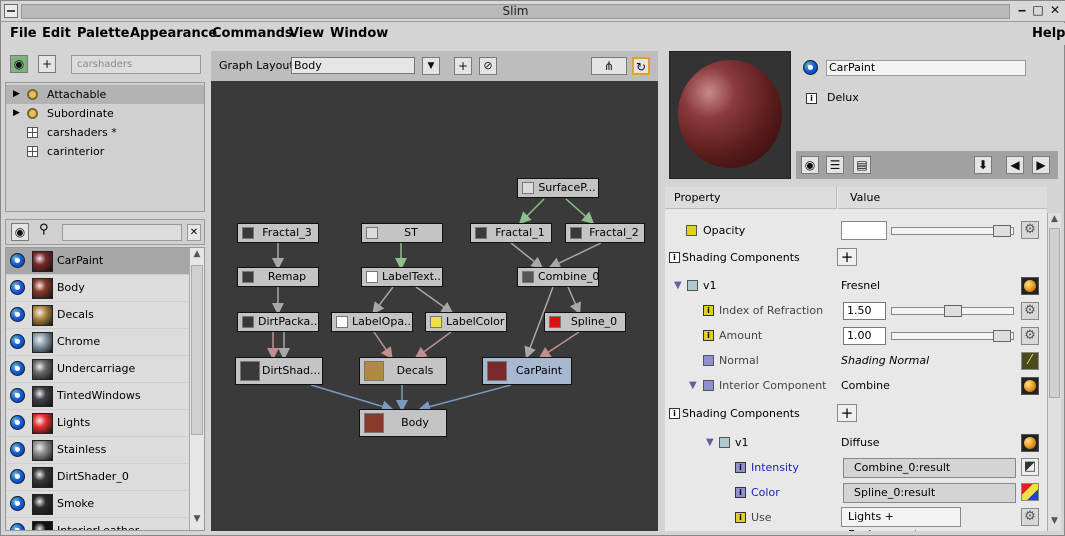 The width and height of the screenshot is (1065, 536). Describe the element at coordinates (47, 64) in the screenshot. I see `add-palette-button: +` at that location.